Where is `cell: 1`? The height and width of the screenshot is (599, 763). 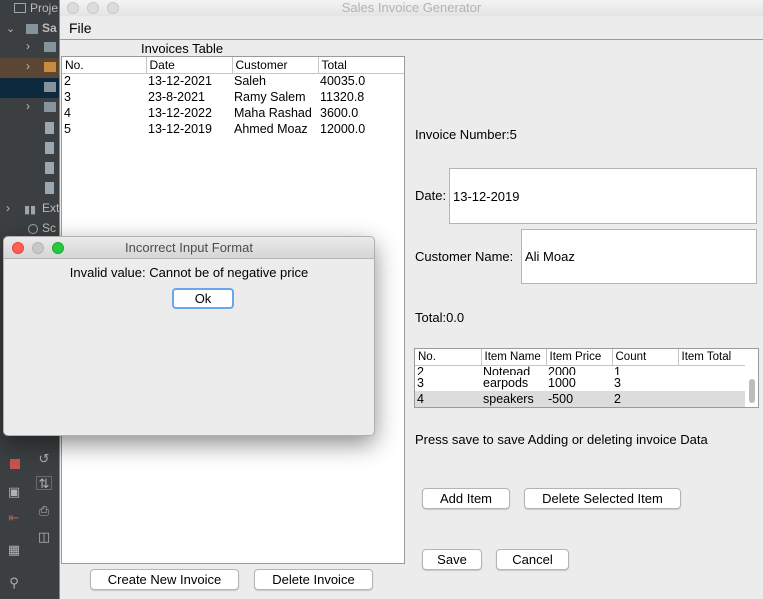 cell: 1 is located at coordinates (617, 370).